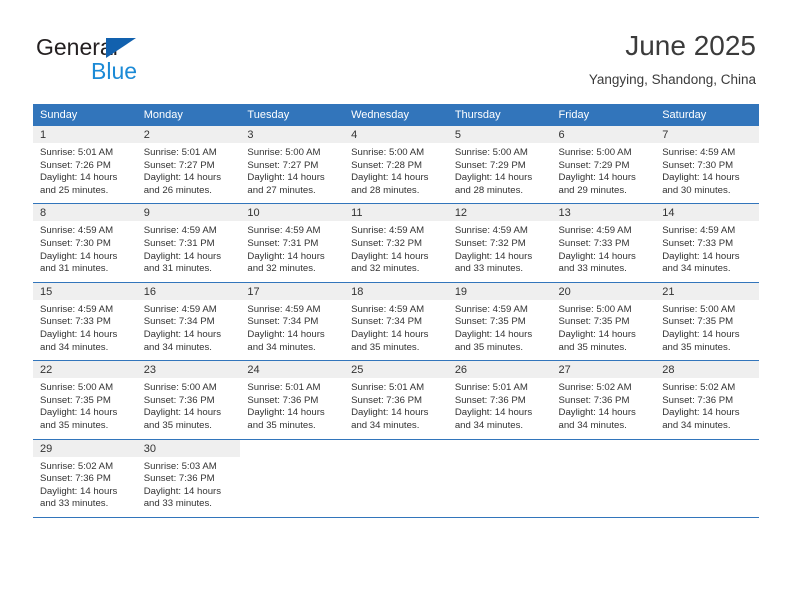 This screenshot has width=792, height=612. Describe the element at coordinates (396, 115) in the screenshot. I see `weekday-header-wednesday: Wednesday` at that location.